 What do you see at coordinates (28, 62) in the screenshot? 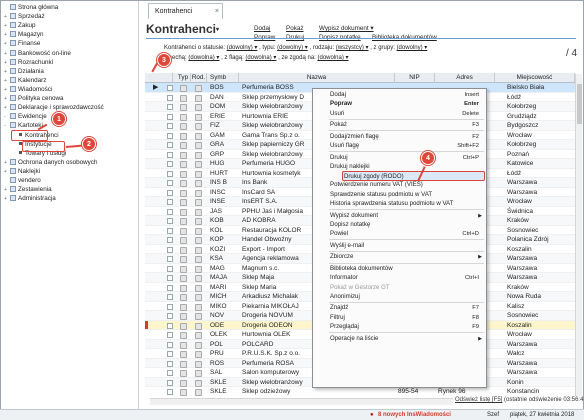
I see `sidebar-item: + Rozrachunki` at bounding box center [28, 62].